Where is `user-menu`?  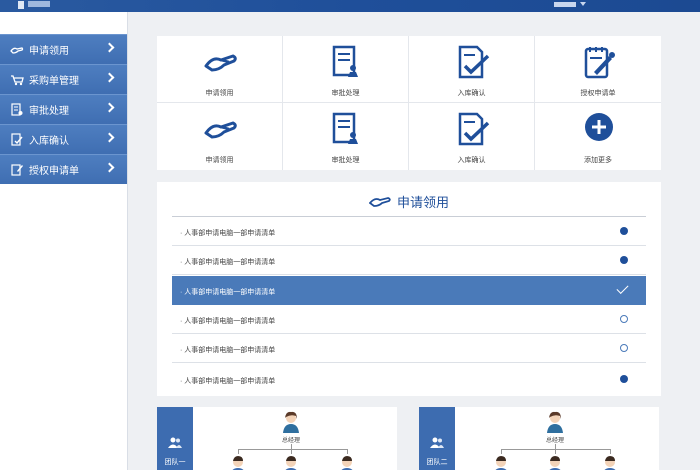 user-menu is located at coordinates (565, 4).